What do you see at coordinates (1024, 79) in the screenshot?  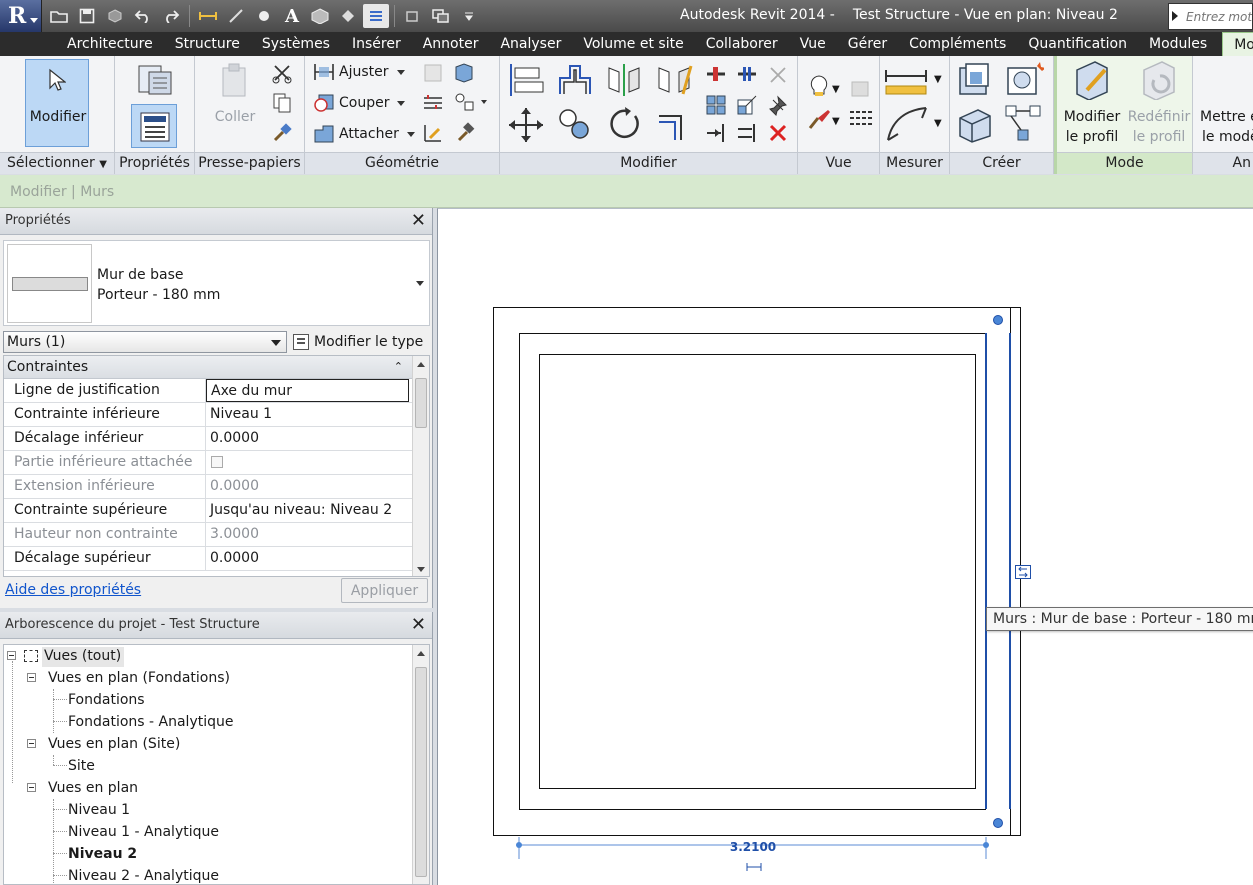 I see `create-parts-icon` at bounding box center [1024, 79].